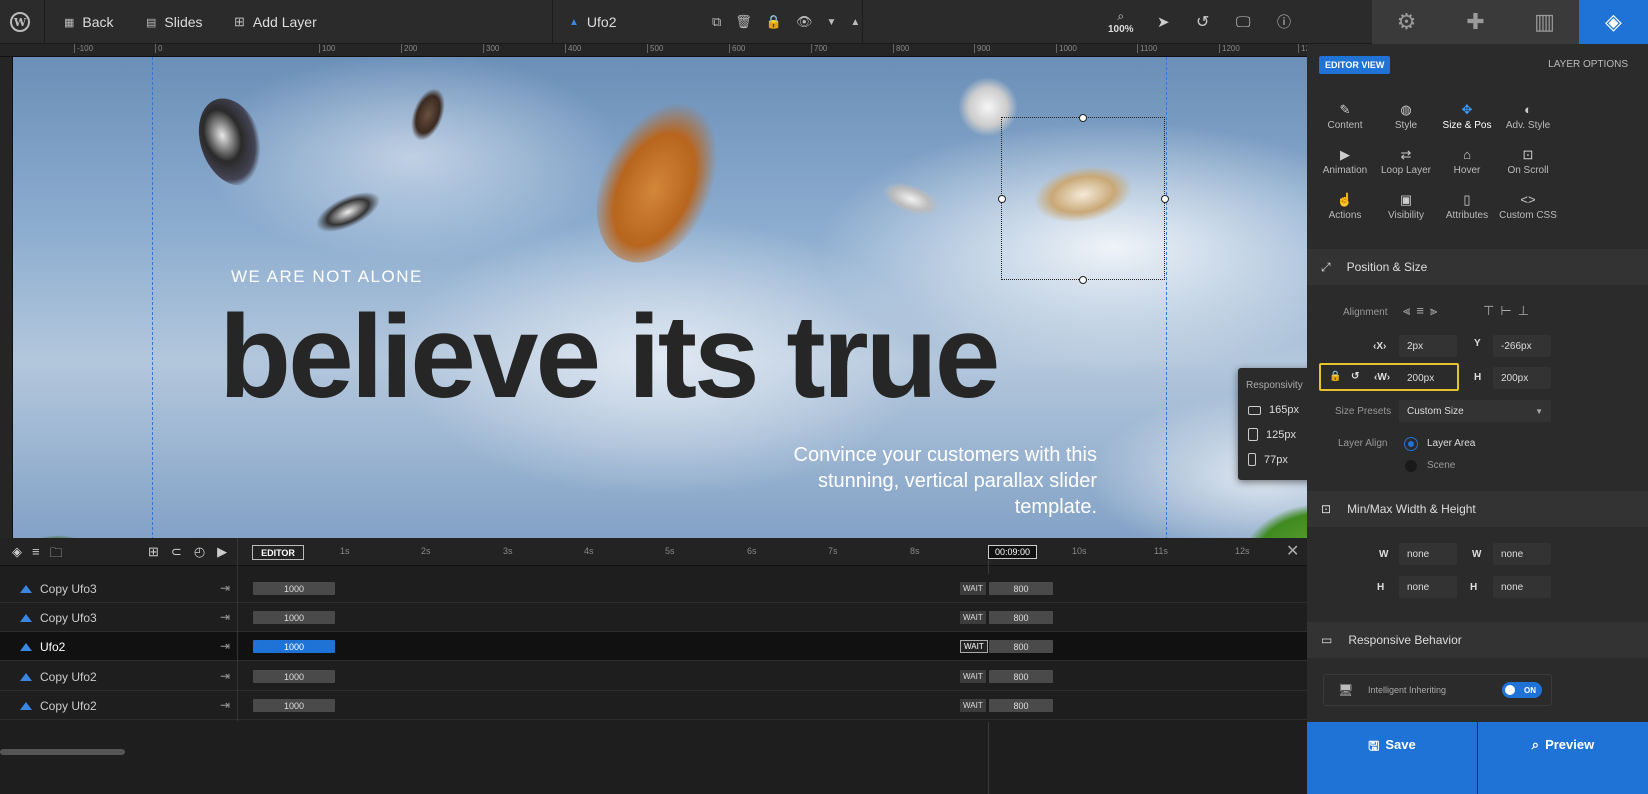 The width and height of the screenshot is (1648, 794). Describe the element at coordinates (1505, 311) in the screenshot. I see `align-middle-icon: ⊢` at that location.